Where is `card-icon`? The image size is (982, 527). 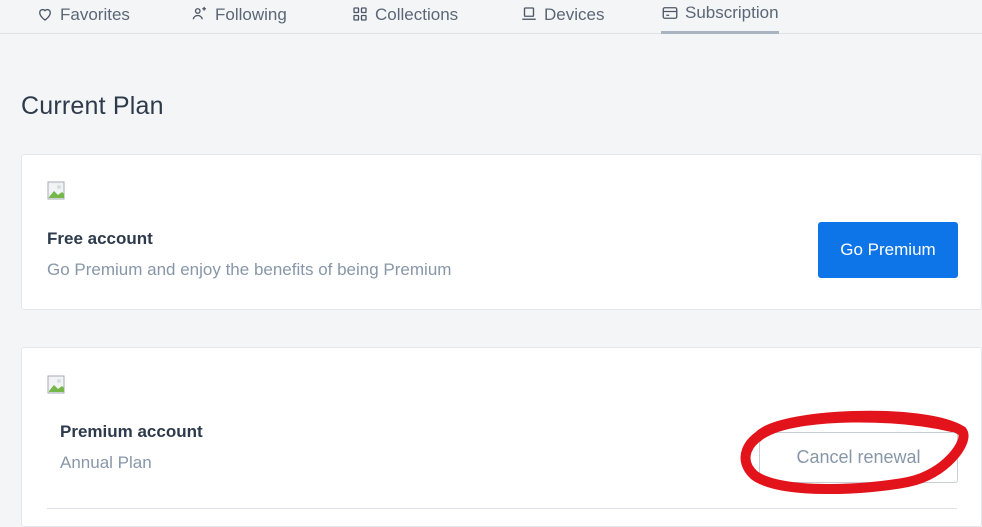 card-icon is located at coordinates (670, 12).